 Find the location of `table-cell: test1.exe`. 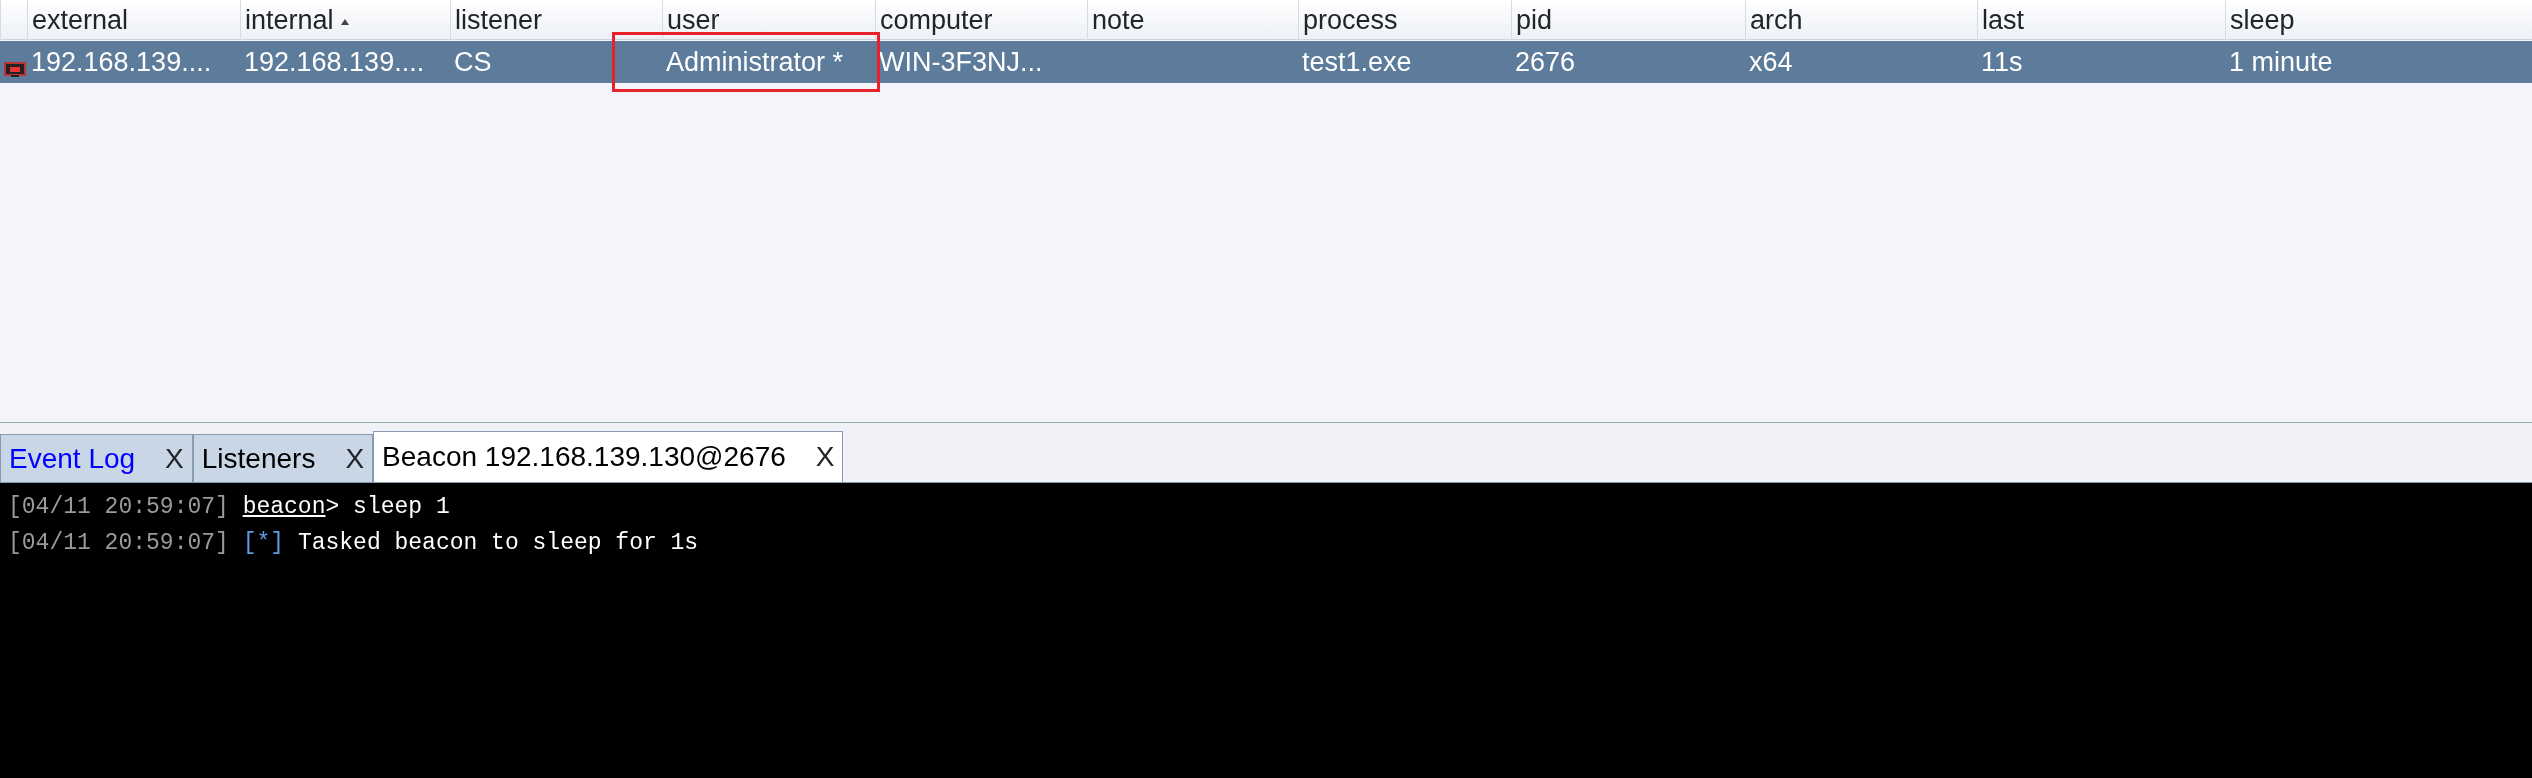

table-cell: test1.exe is located at coordinates (1357, 62).